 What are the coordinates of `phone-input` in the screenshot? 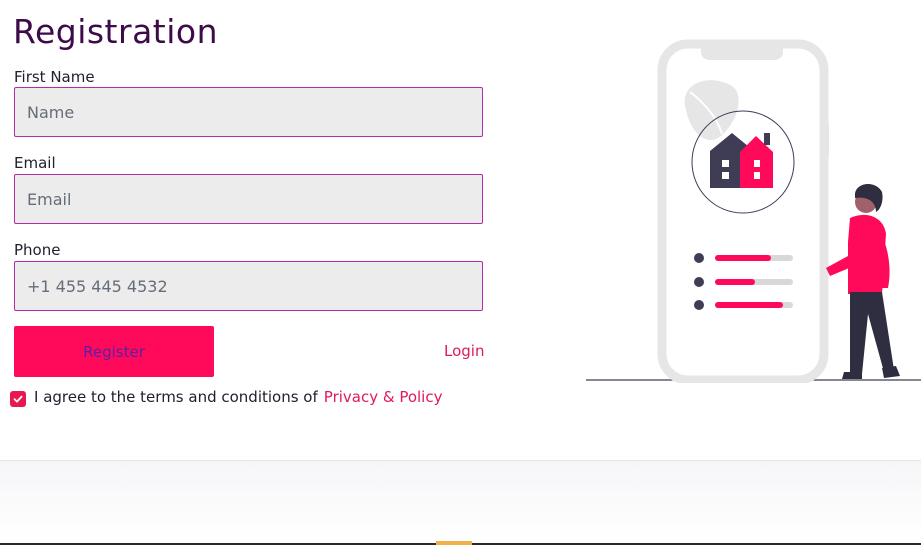 It's located at (248, 286).